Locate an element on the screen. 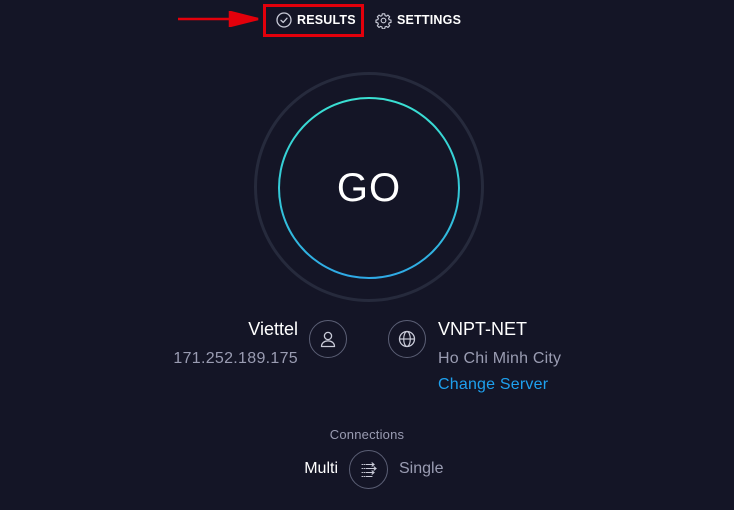 The width and height of the screenshot is (734, 510). settings-nav-link: SETTINGS is located at coordinates (418, 20).